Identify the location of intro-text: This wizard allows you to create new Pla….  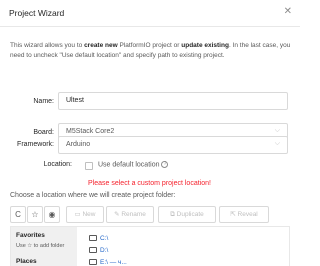
(150, 50).